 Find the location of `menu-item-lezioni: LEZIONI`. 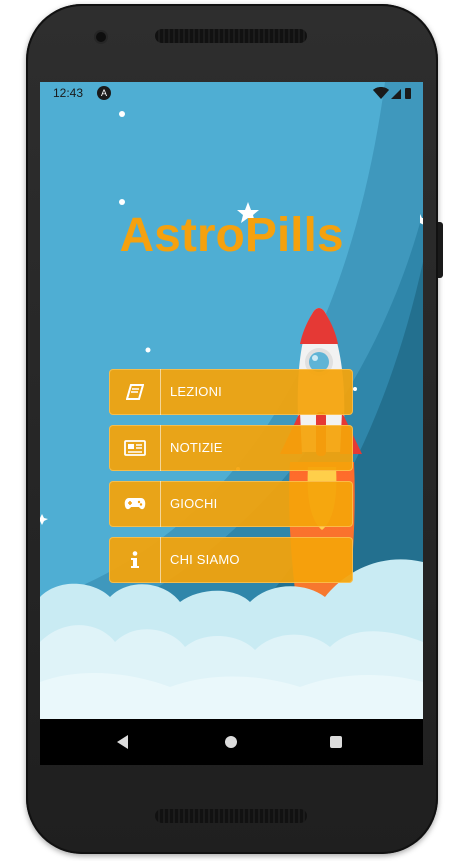

menu-item-lezioni: LEZIONI is located at coordinates (231, 392).